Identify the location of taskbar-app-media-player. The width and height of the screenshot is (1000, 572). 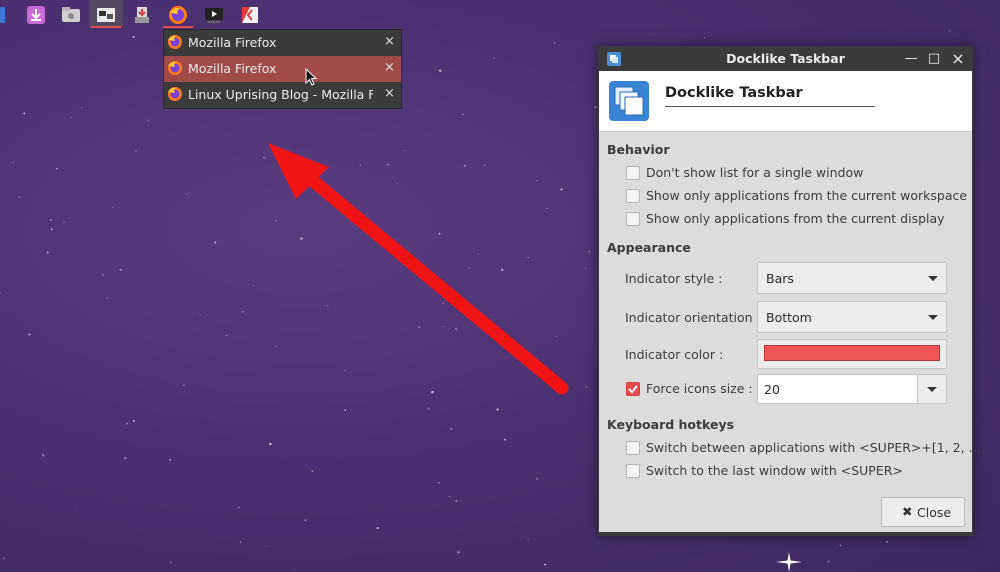
(214, 14).